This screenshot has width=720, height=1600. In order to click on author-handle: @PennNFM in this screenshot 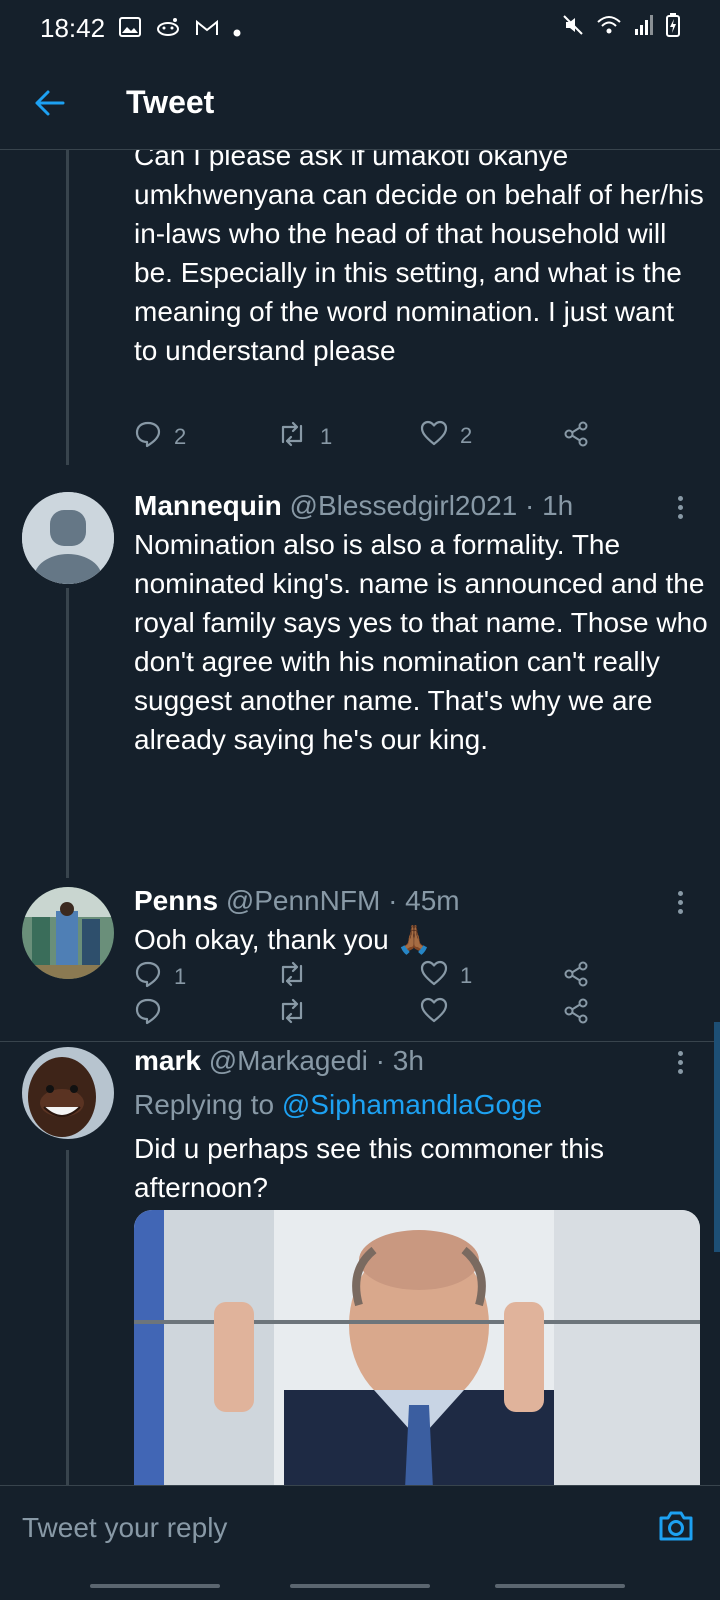, I will do `click(303, 900)`.